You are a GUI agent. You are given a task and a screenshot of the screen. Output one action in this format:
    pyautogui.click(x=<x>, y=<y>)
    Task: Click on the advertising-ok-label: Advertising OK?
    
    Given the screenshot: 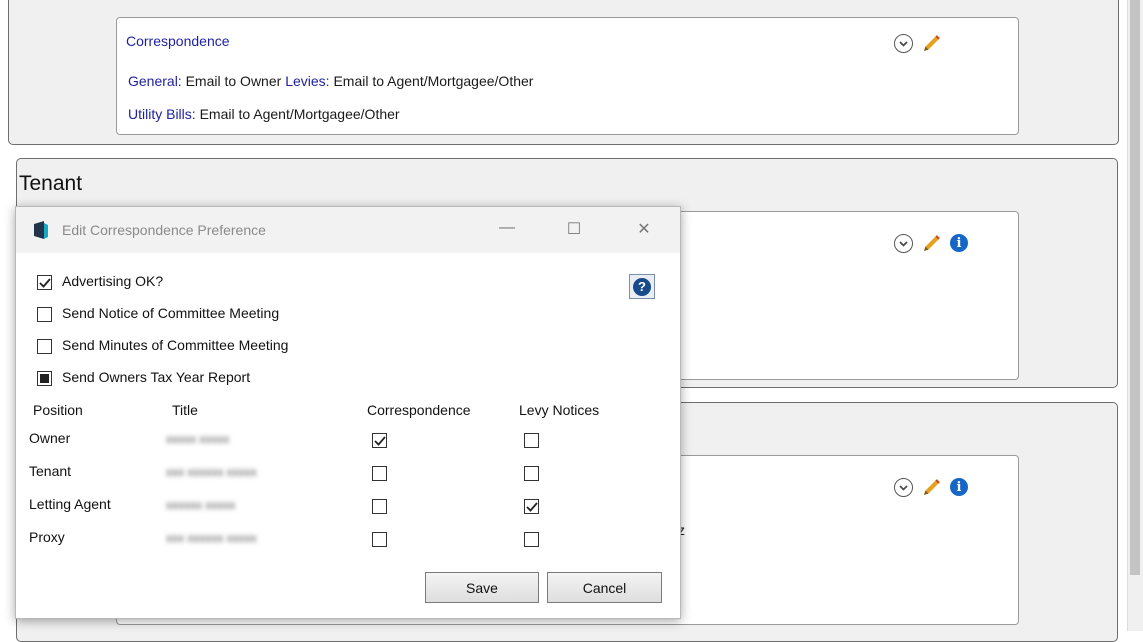 What is the action you would take?
    pyautogui.click(x=113, y=281)
    